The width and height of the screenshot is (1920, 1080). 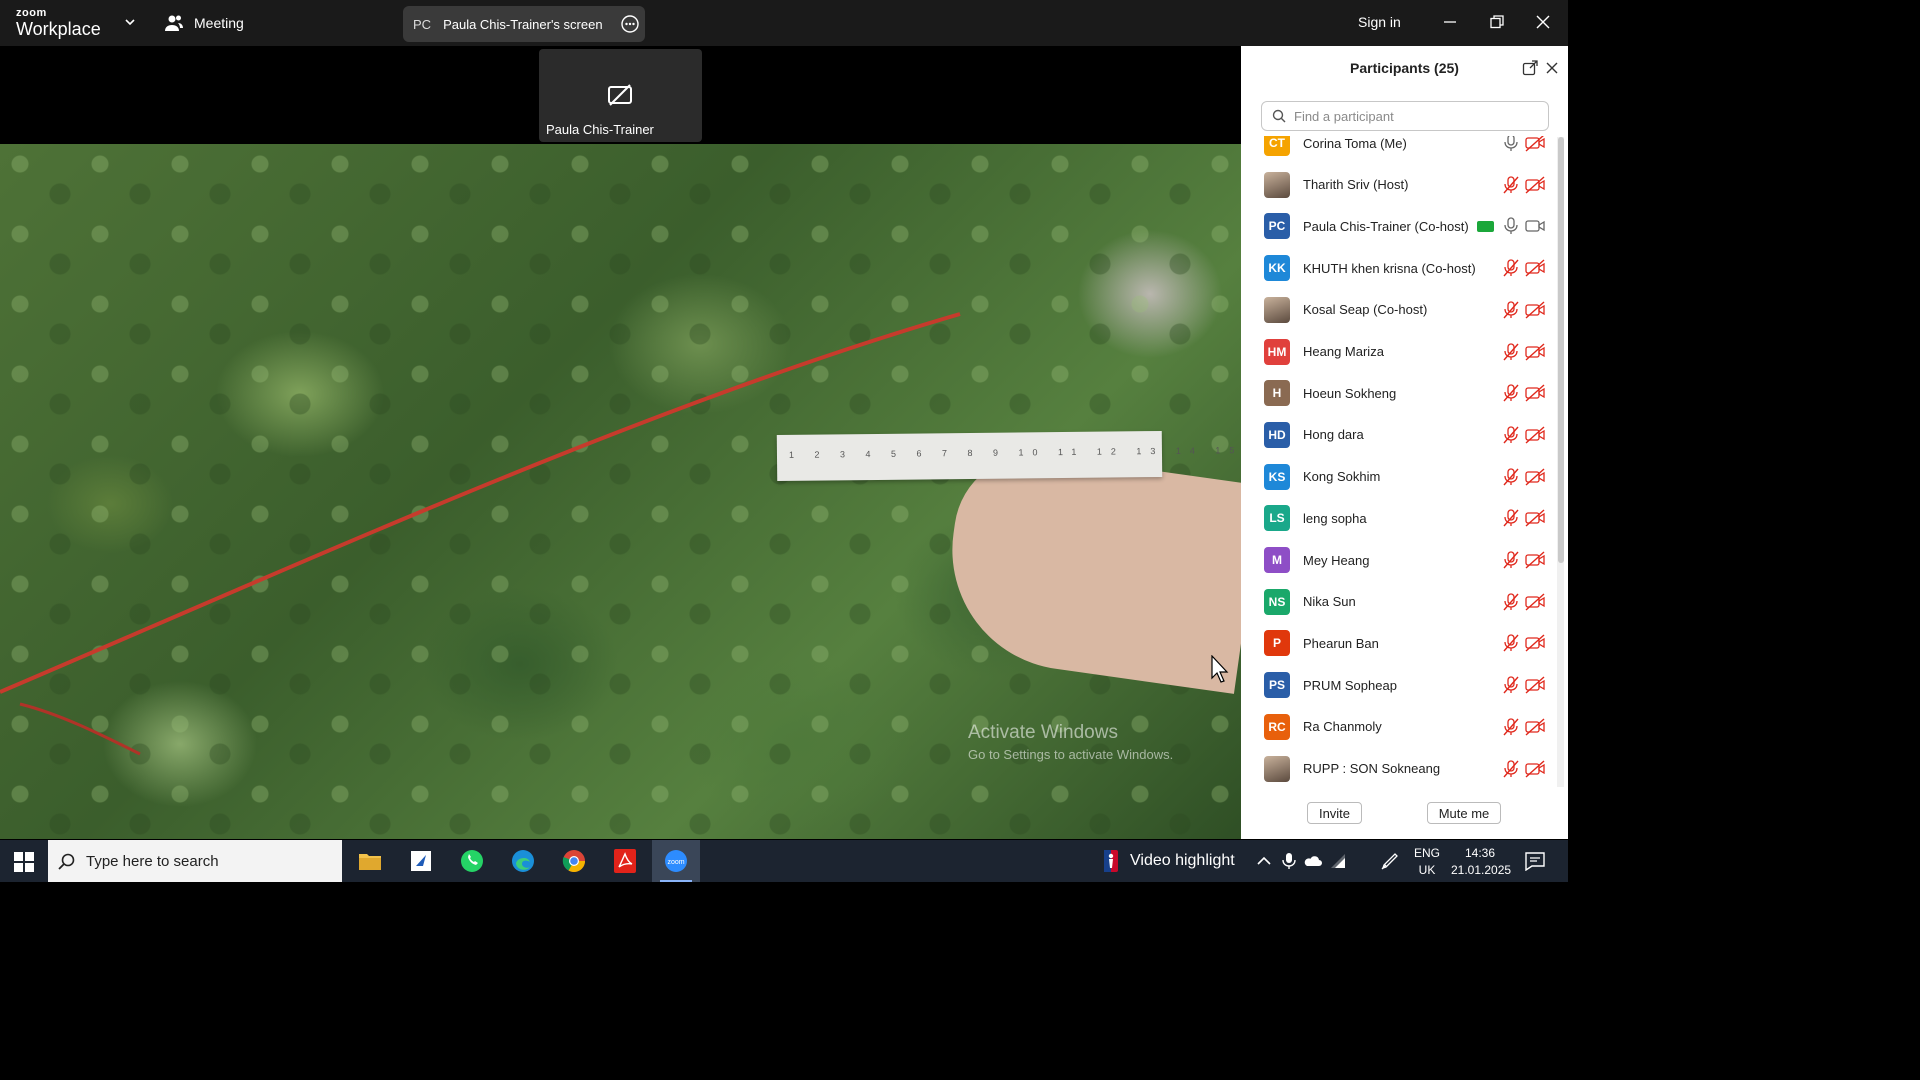 I want to click on chevron-down-icon, so click(x=130, y=22).